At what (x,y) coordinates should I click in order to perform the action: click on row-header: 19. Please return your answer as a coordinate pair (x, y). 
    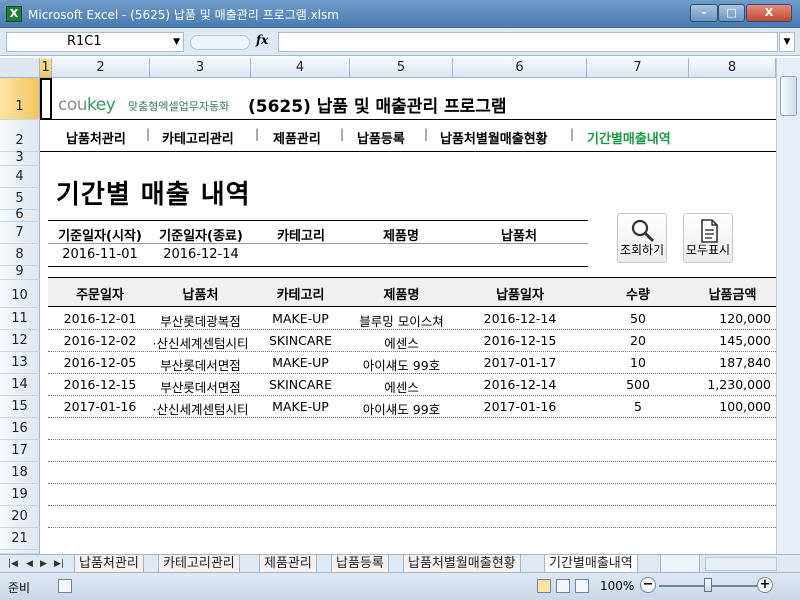
    Looking at the image, I should click on (20, 495).